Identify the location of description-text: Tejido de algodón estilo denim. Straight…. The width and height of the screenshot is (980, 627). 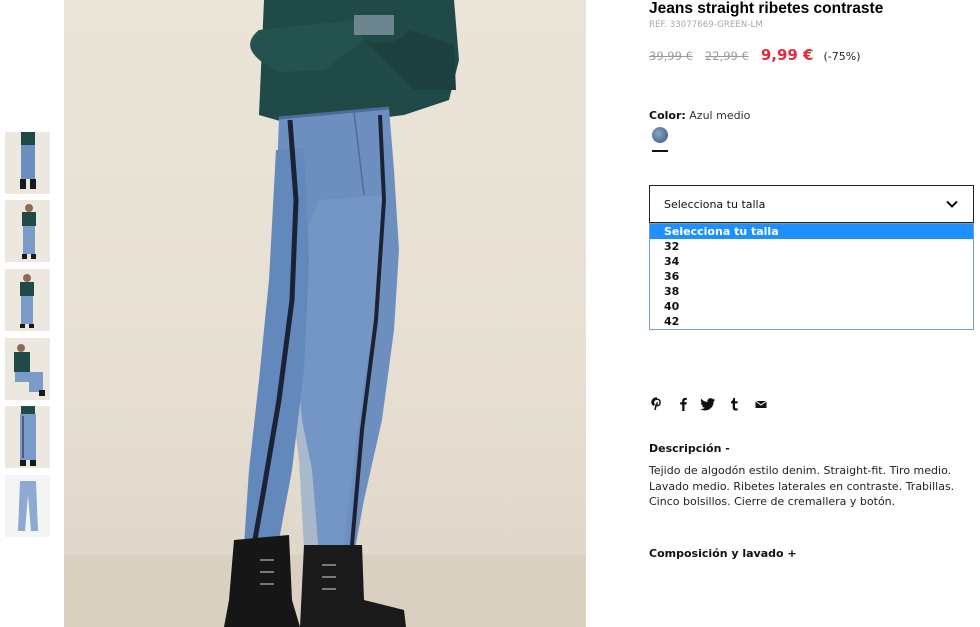
(802, 486).